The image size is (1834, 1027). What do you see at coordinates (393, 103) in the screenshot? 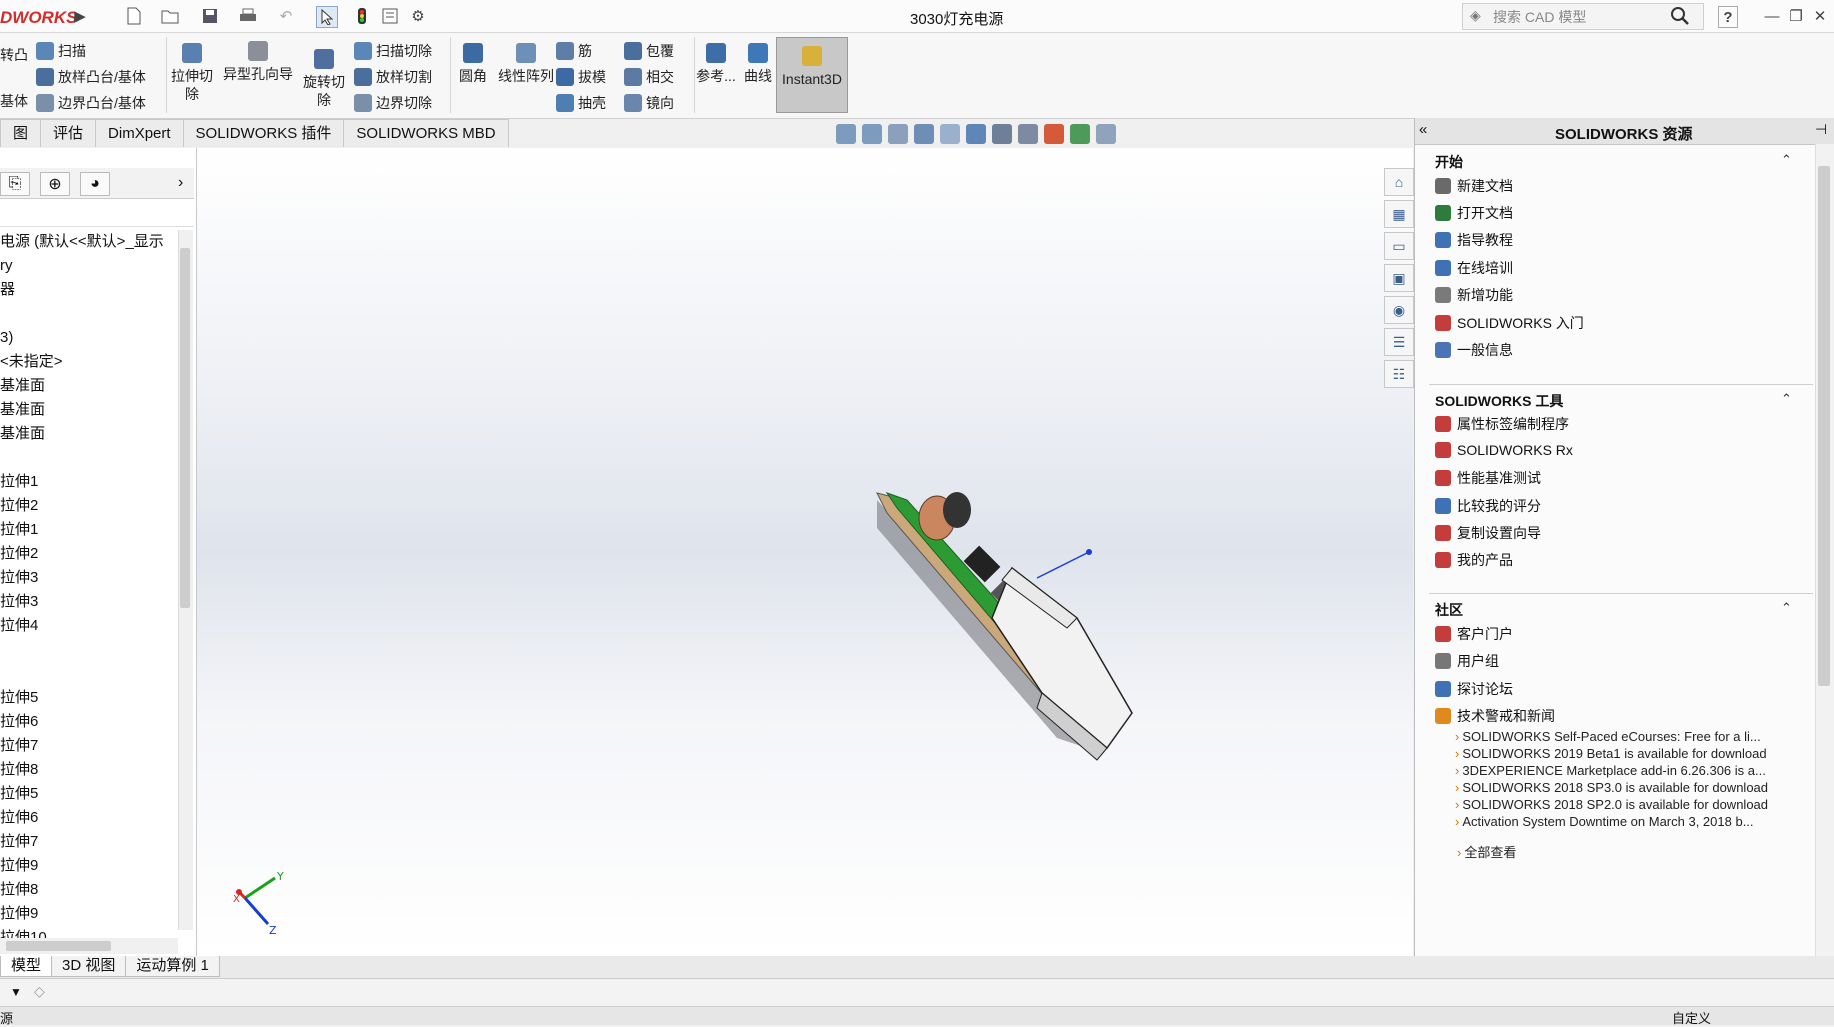
I see `boundary-cut-button: 边界切除` at bounding box center [393, 103].